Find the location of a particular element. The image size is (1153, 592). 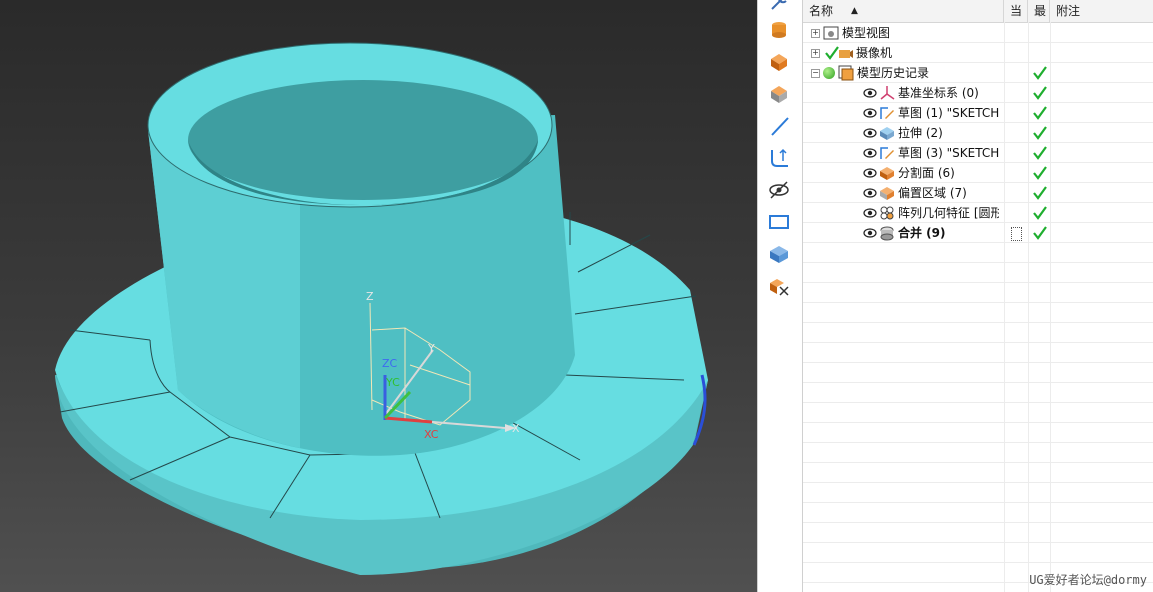

datum-axis-icon is located at coordinates (779, 158).